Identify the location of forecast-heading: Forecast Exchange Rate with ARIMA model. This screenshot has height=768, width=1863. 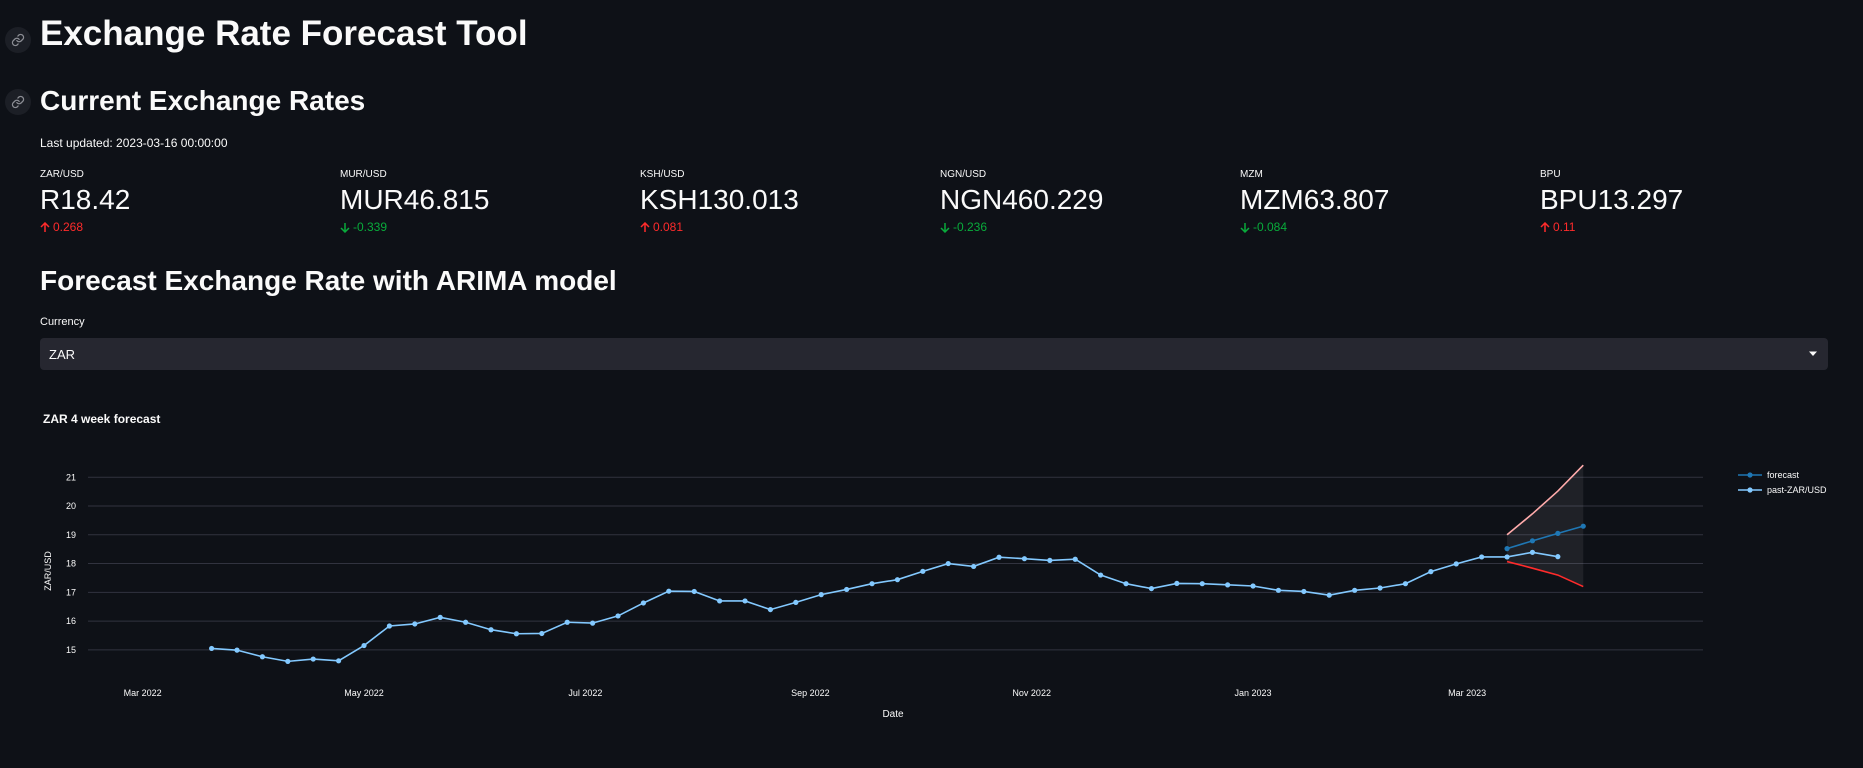
(328, 280).